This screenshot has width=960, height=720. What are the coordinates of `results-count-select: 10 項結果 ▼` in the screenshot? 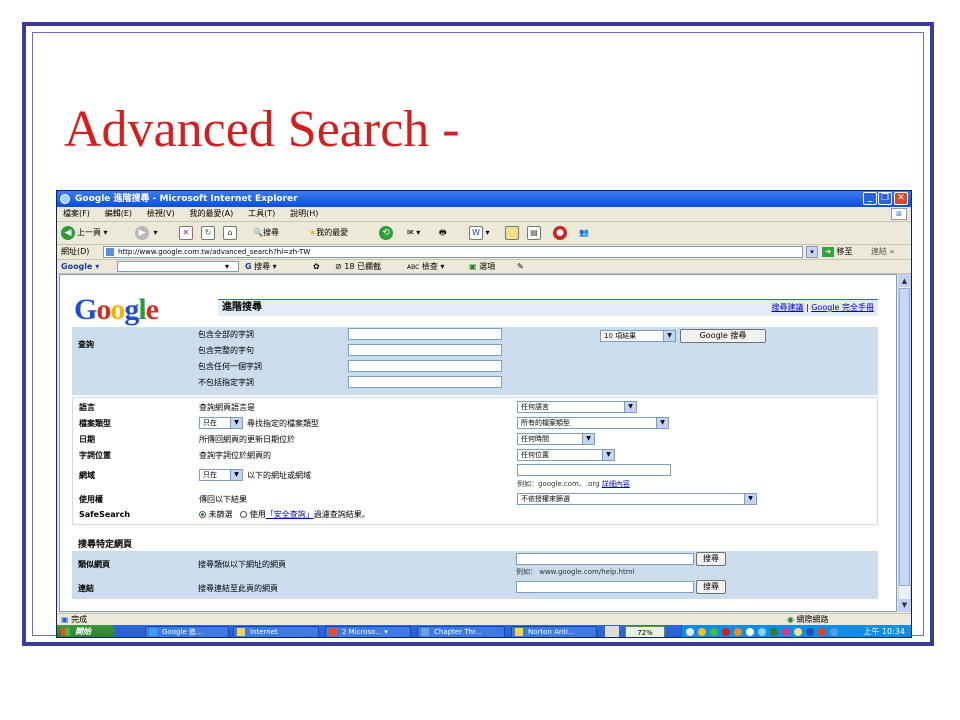 It's located at (638, 336).